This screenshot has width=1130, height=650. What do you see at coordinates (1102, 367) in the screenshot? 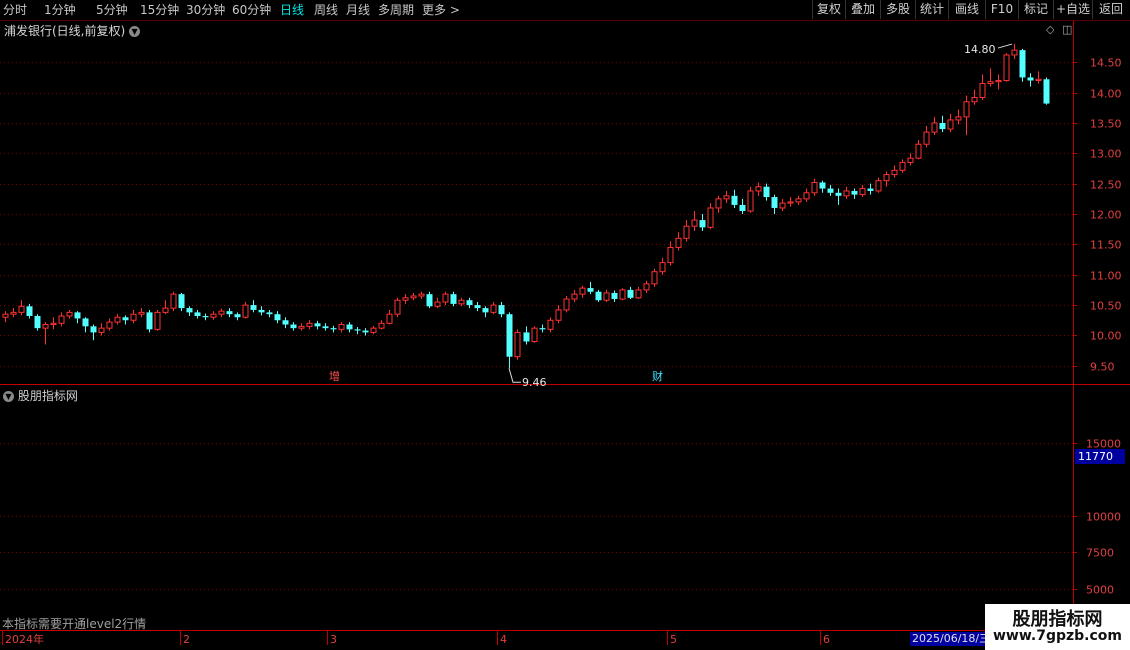
I see `price-tick-label: 9.50` at bounding box center [1102, 367].